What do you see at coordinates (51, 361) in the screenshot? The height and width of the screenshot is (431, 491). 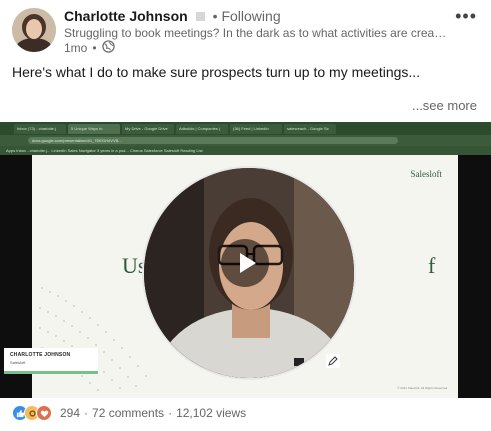 I see `speaker-name-tag: CHARLOTTE JOHNSON Salesloft` at bounding box center [51, 361].